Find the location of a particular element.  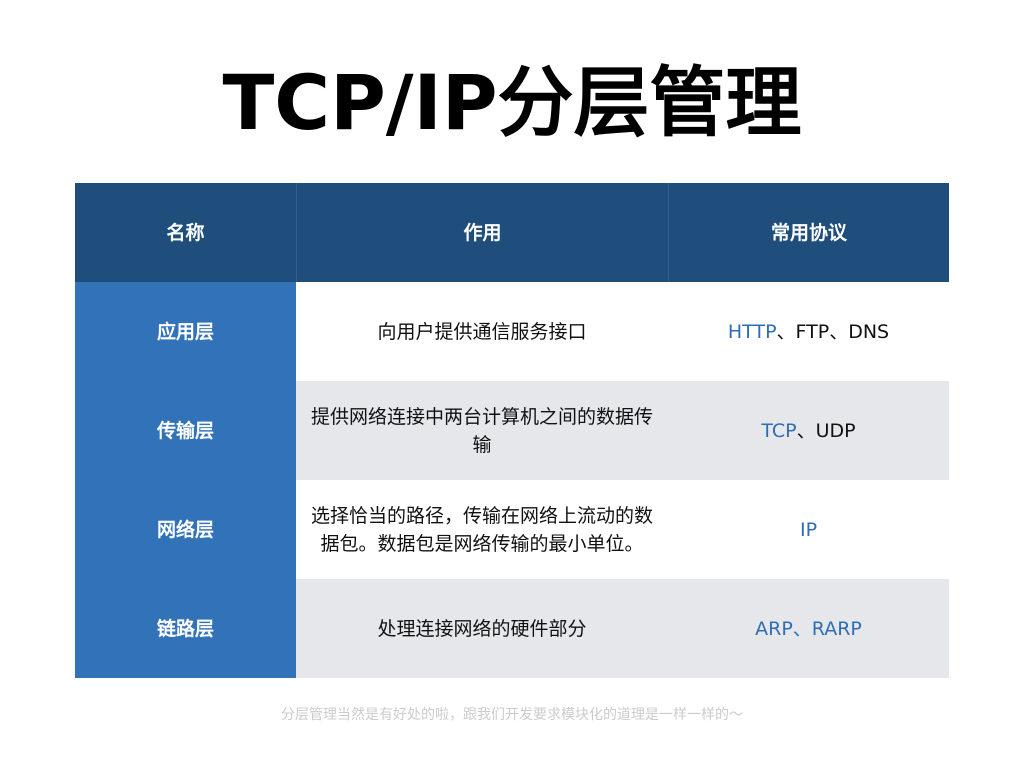

protocol-highlight: IP is located at coordinates (808, 529).